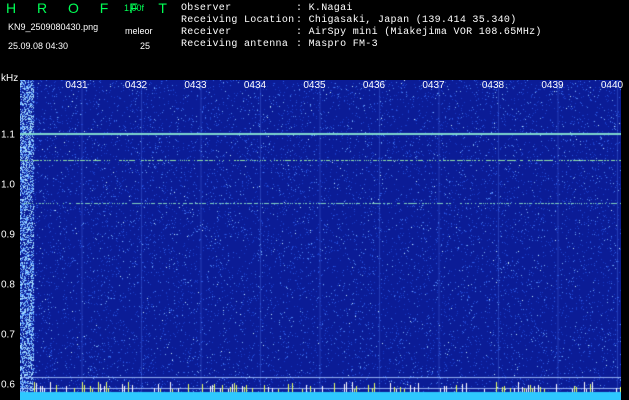 This screenshot has height=400, width=629. What do you see at coordinates (8, 335) in the screenshot?
I see `frequency-tick-label: 0.7` at bounding box center [8, 335].